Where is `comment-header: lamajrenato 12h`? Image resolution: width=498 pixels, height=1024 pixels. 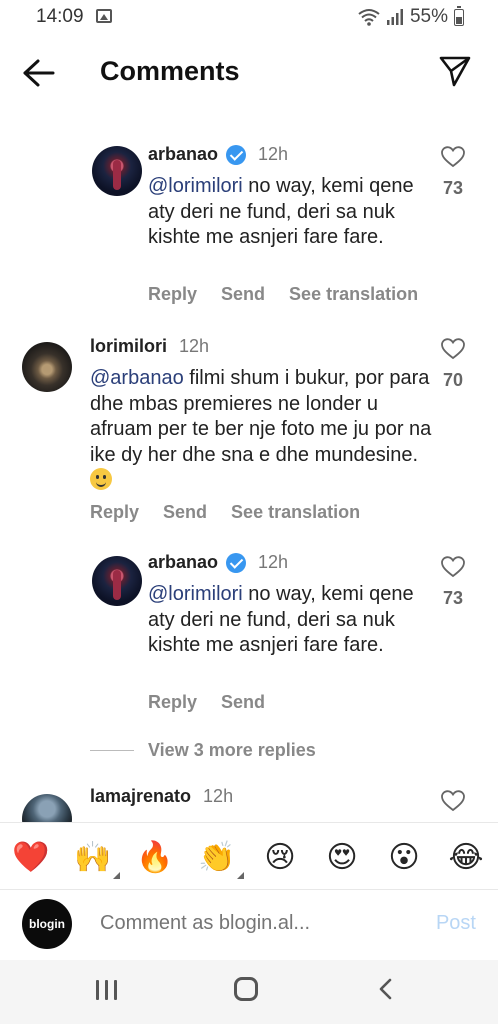 comment-header: lamajrenato 12h is located at coordinates (161, 796).